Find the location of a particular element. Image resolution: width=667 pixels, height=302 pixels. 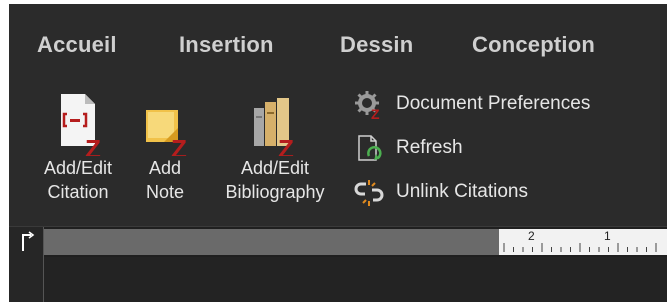

ruler-ticks is located at coordinates (583, 242).